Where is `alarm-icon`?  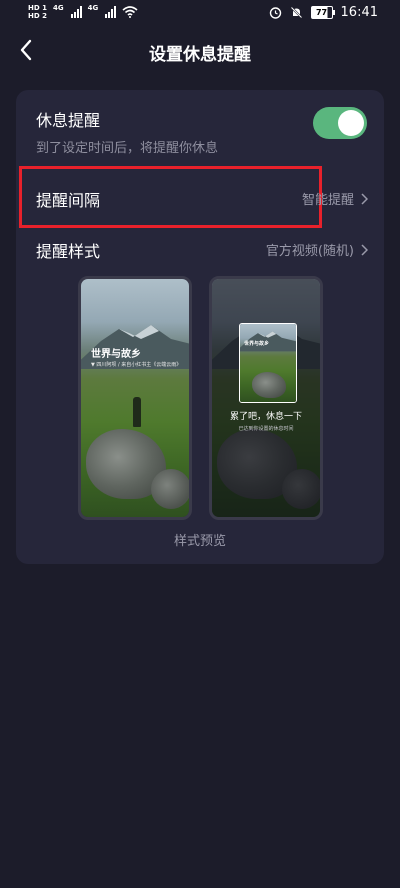
alarm-icon is located at coordinates (275, 13).